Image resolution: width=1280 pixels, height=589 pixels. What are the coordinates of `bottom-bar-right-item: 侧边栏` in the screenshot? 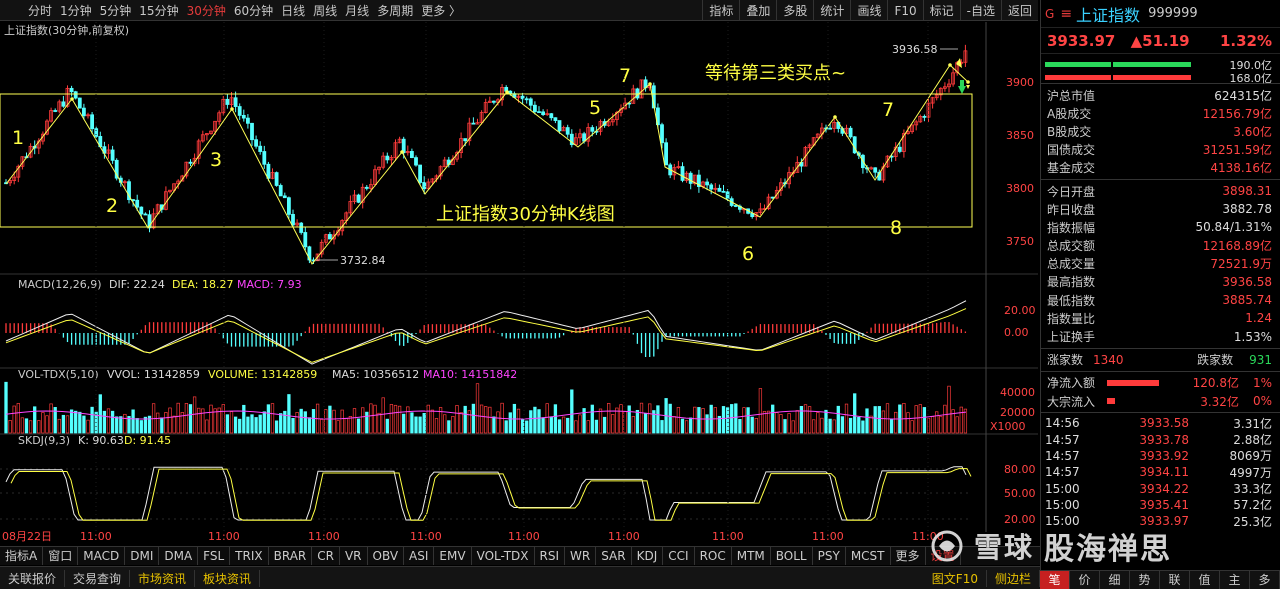 It's located at (1013, 578).